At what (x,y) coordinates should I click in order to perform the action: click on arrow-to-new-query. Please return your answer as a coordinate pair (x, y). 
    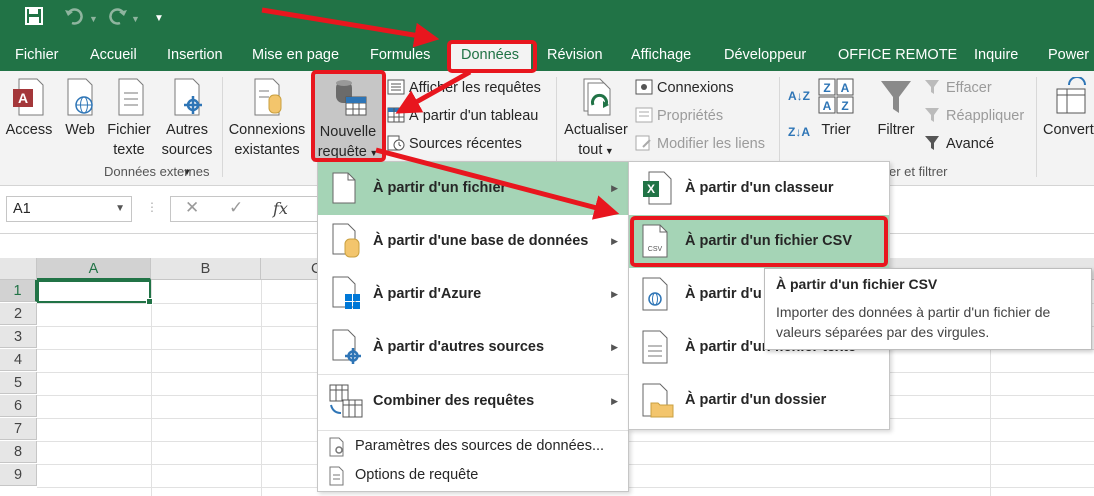
    Looking at the image, I should click on (433, 91).